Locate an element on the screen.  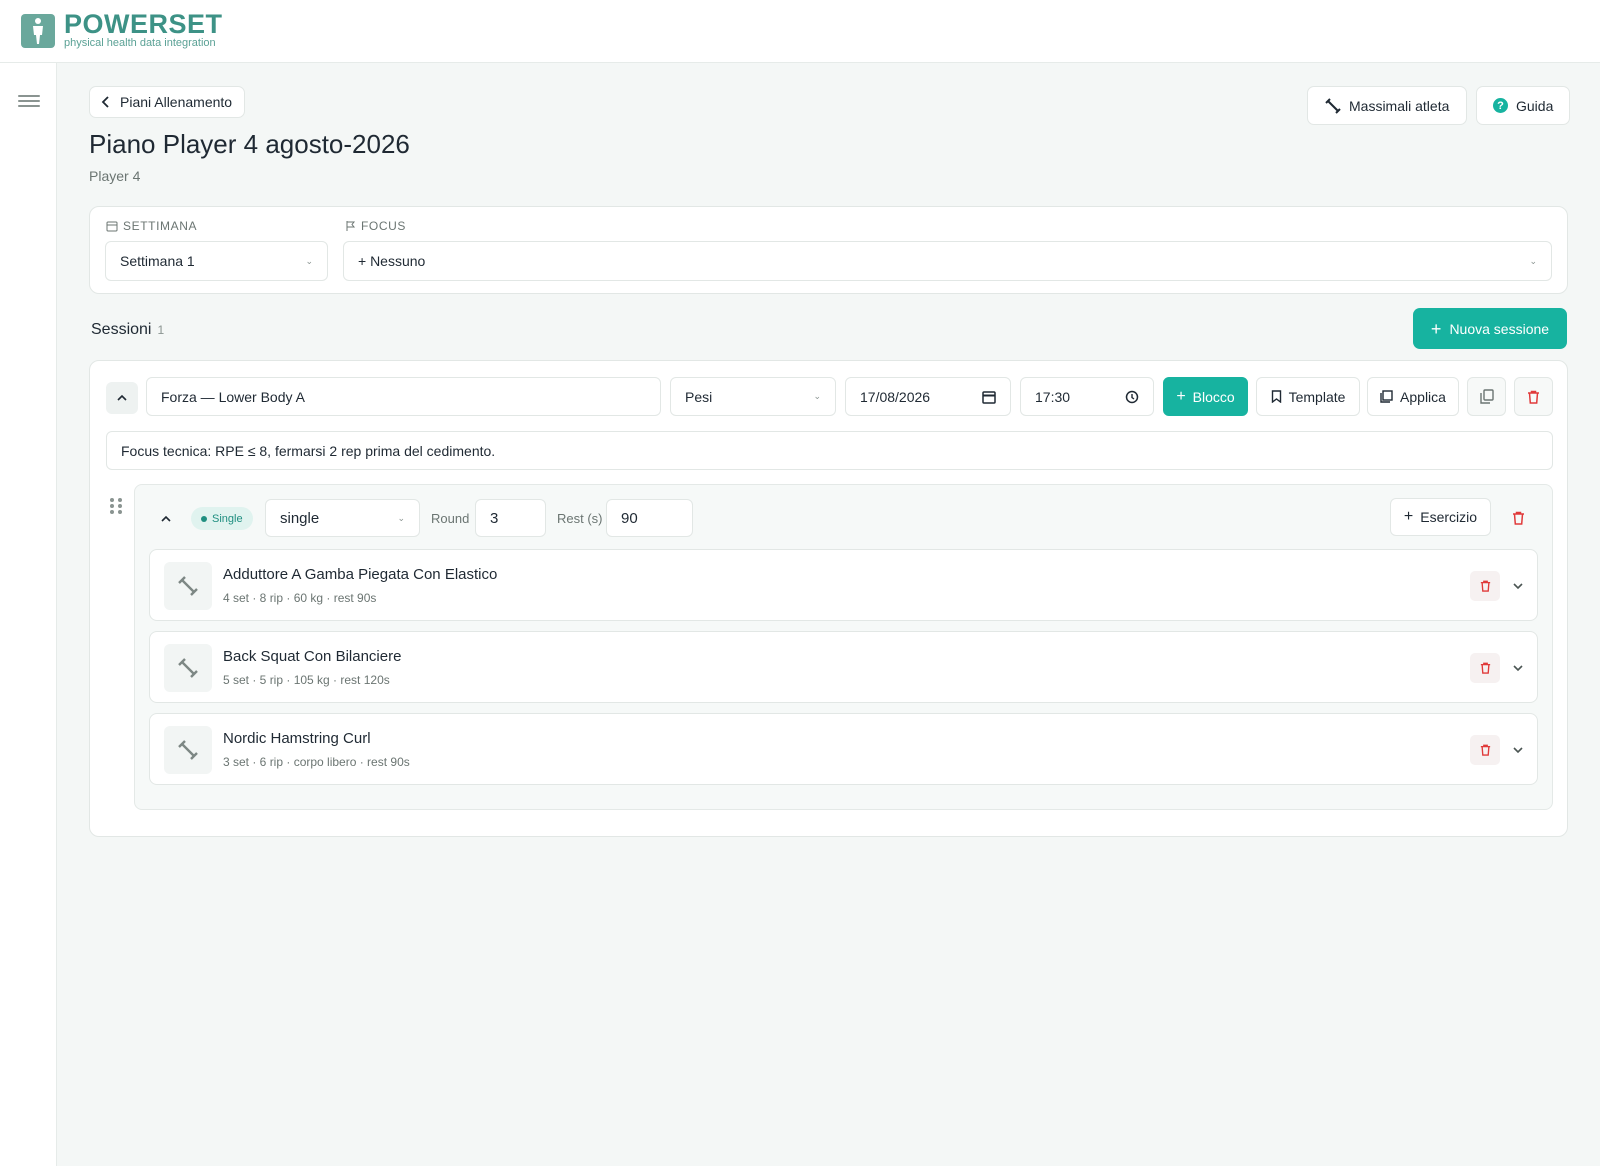
focus-label-text: FOCUS is located at coordinates (383, 226).